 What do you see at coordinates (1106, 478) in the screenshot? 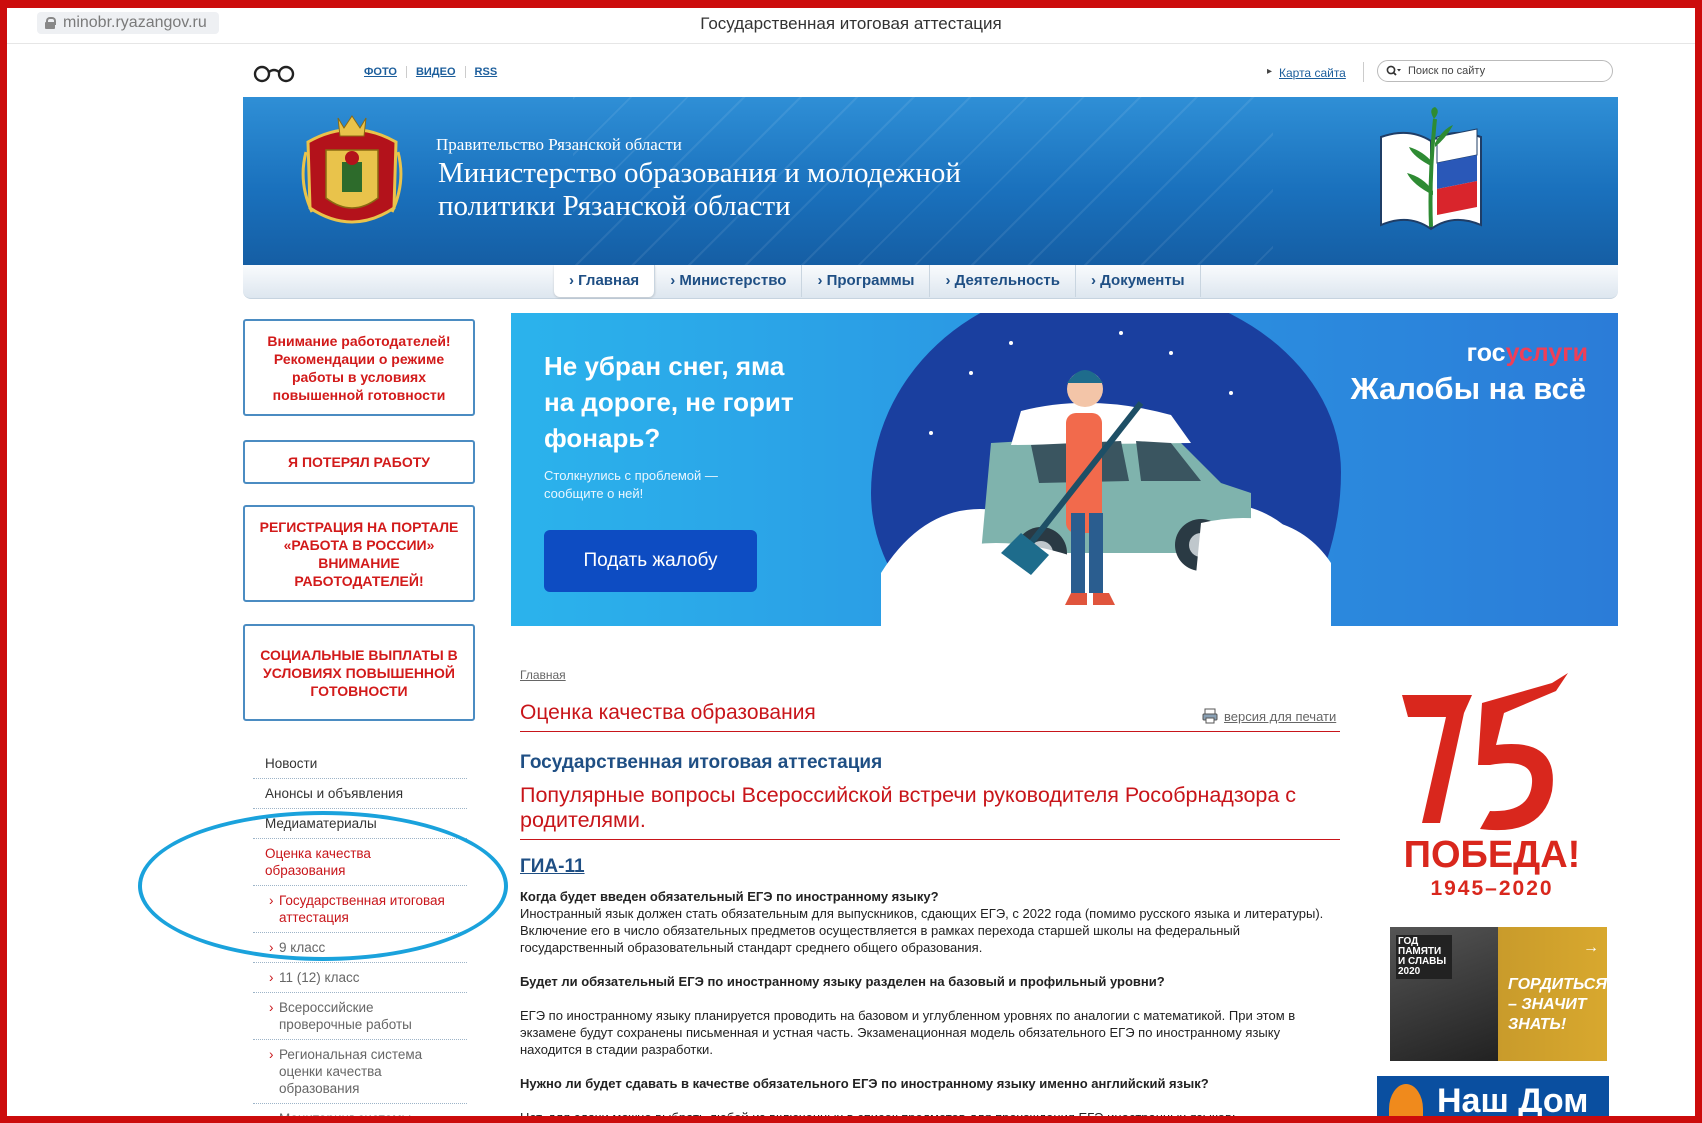
I see `snow-shovel-illustration` at bounding box center [1106, 478].